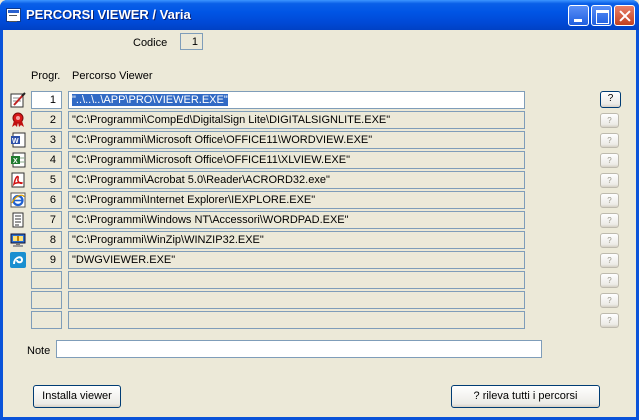 This screenshot has height=420, width=639. What do you see at coordinates (18, 260) in the screenshot?
I see `dwg-viewer-icon` at bounding box center [18, 260].